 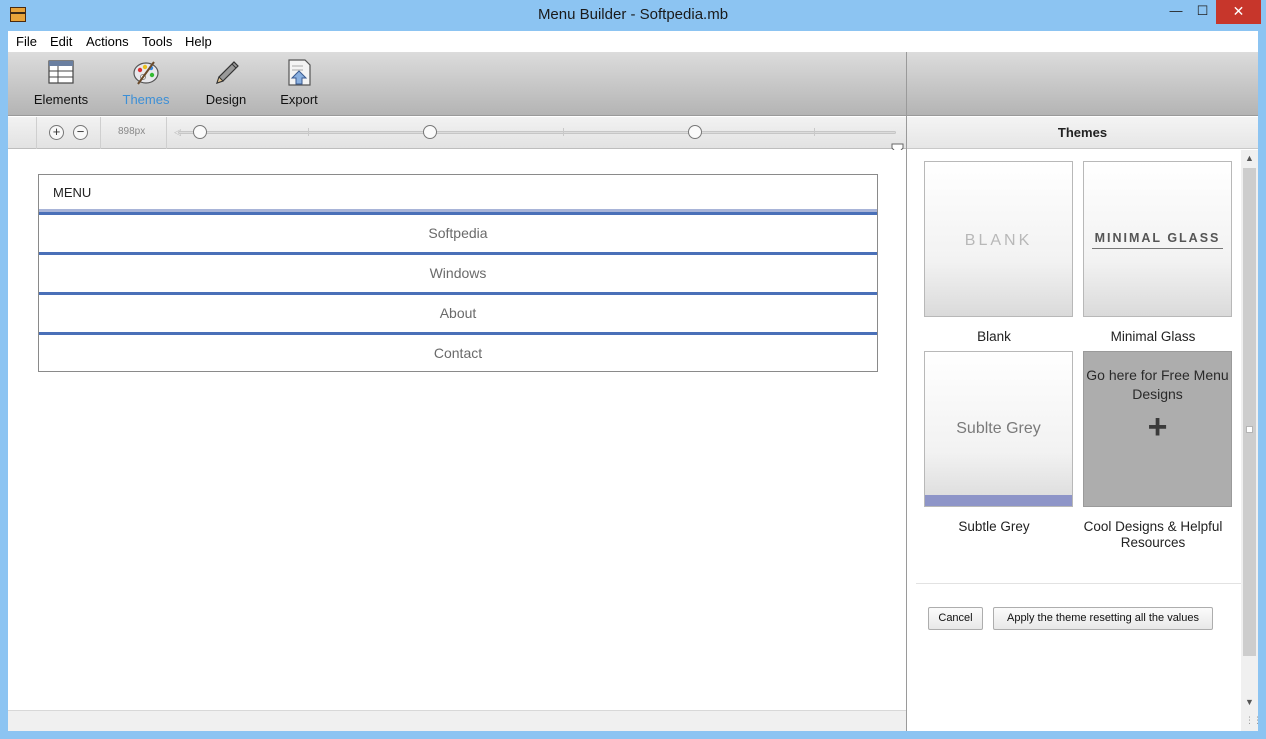 I want to click on export-label: Export, so click(x=299, y=99).